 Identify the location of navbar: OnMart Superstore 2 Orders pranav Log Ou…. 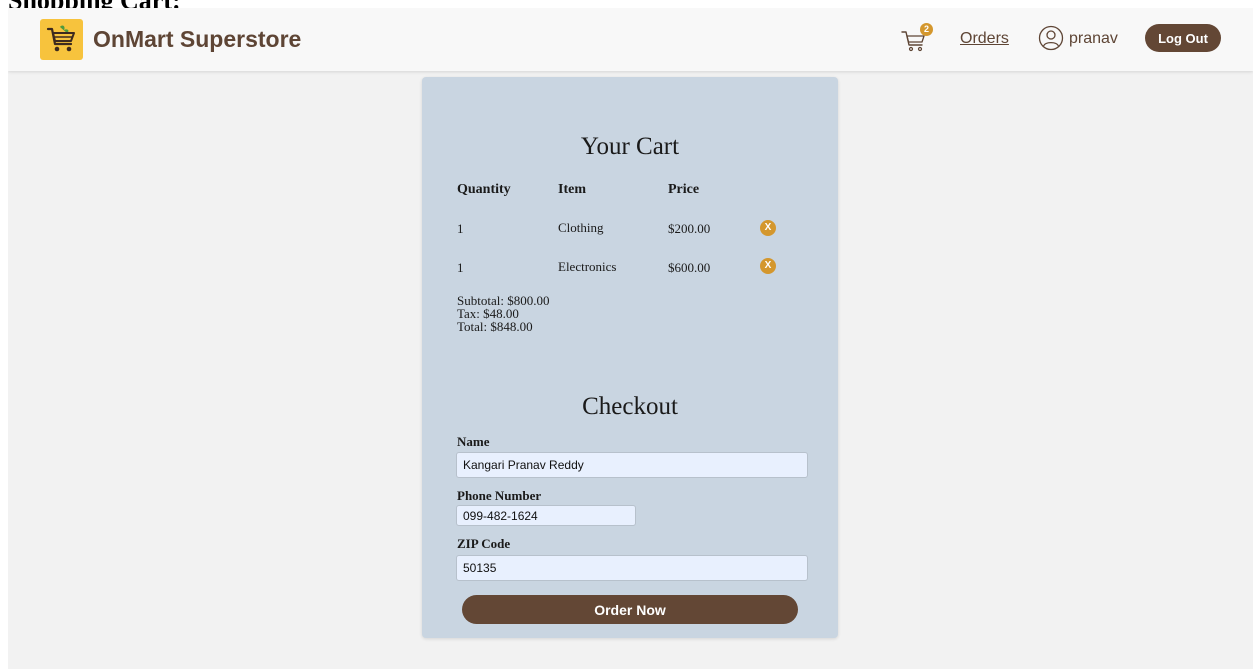
(630, 39).